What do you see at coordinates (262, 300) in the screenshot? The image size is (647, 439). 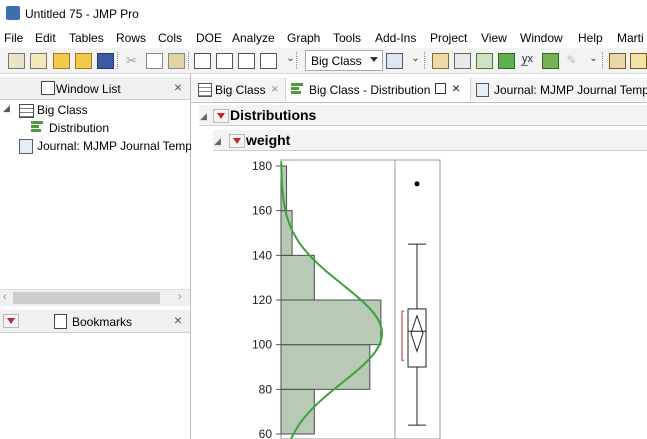 I see `y-tick-label: 120` at bounding box center [262, 300].